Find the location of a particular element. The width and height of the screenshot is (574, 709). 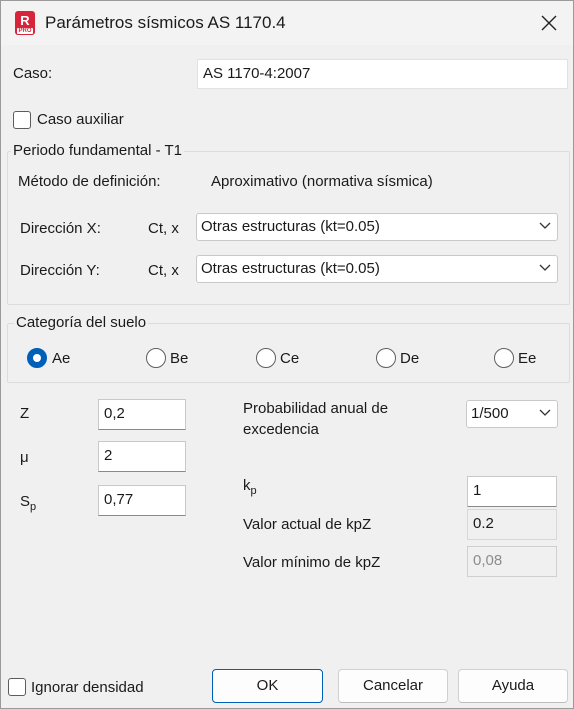

metodo-label: Método de definición: is located at coordinates (89, 181).